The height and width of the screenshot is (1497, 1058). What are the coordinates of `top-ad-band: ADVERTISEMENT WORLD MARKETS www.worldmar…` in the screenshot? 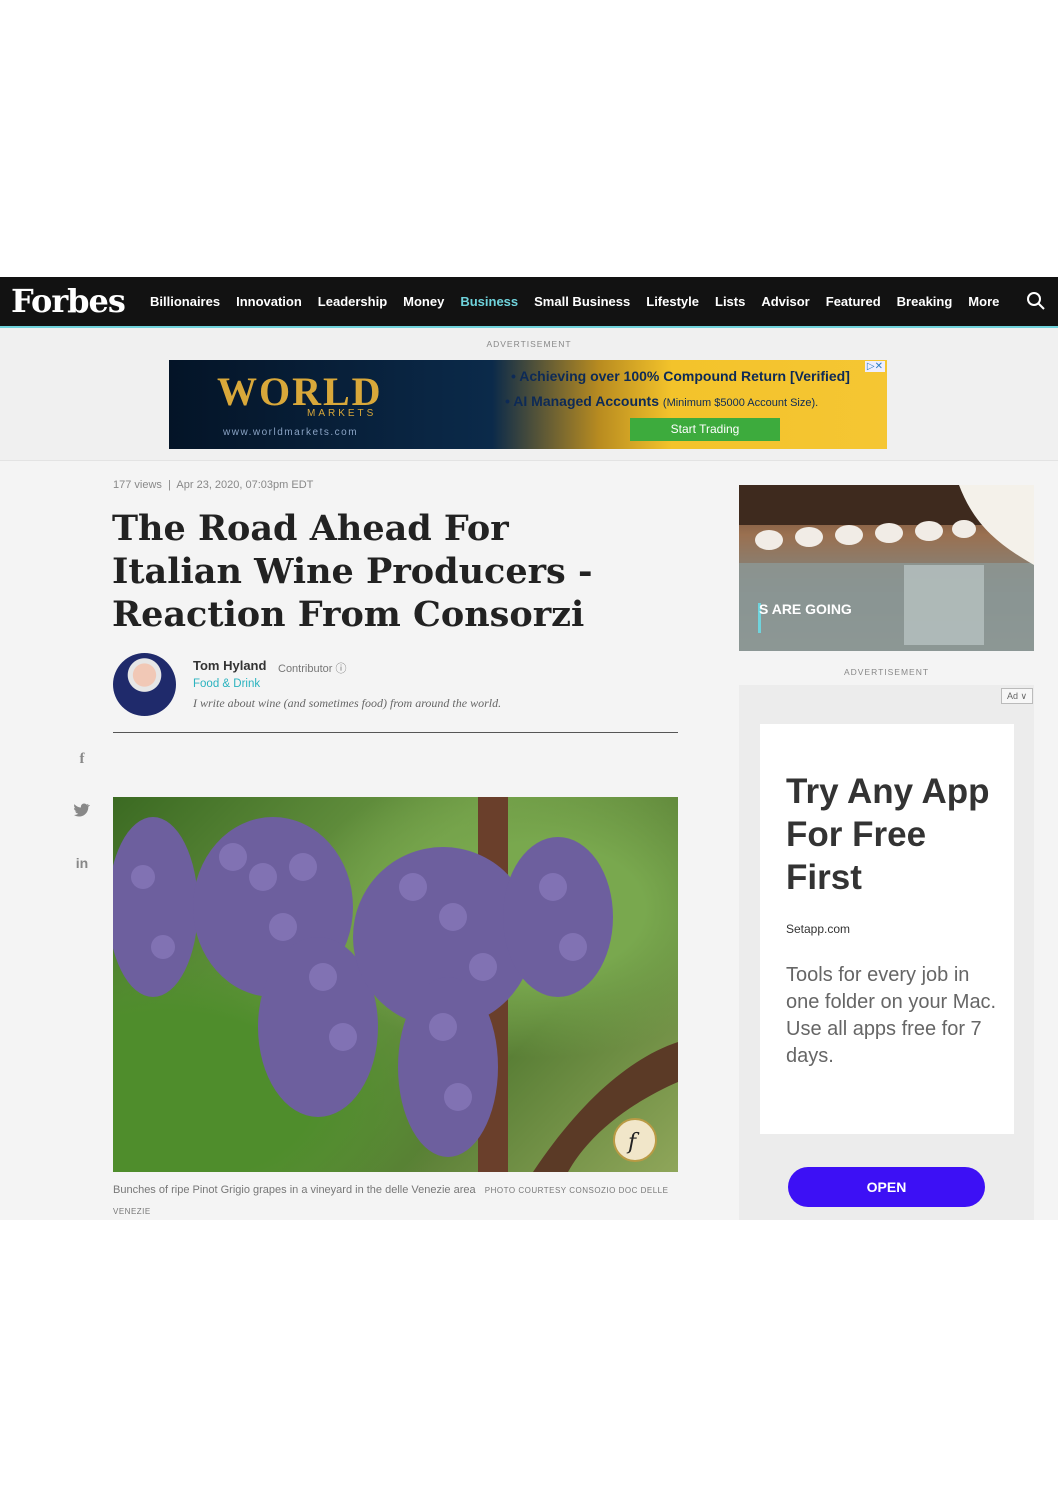 It's located at (529, 394).